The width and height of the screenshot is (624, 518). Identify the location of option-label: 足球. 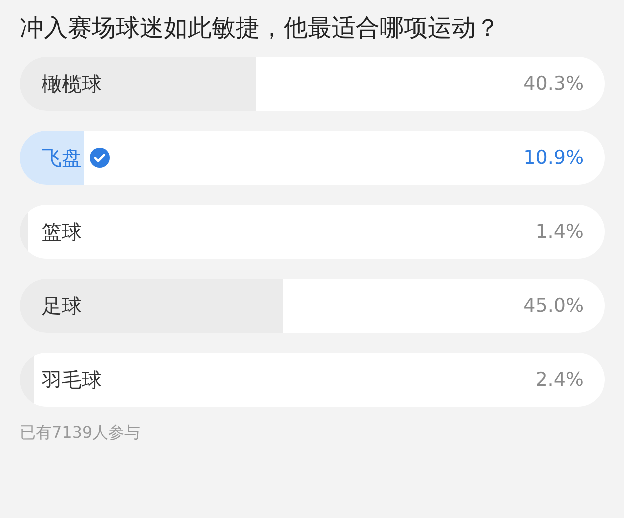
(62, 306).